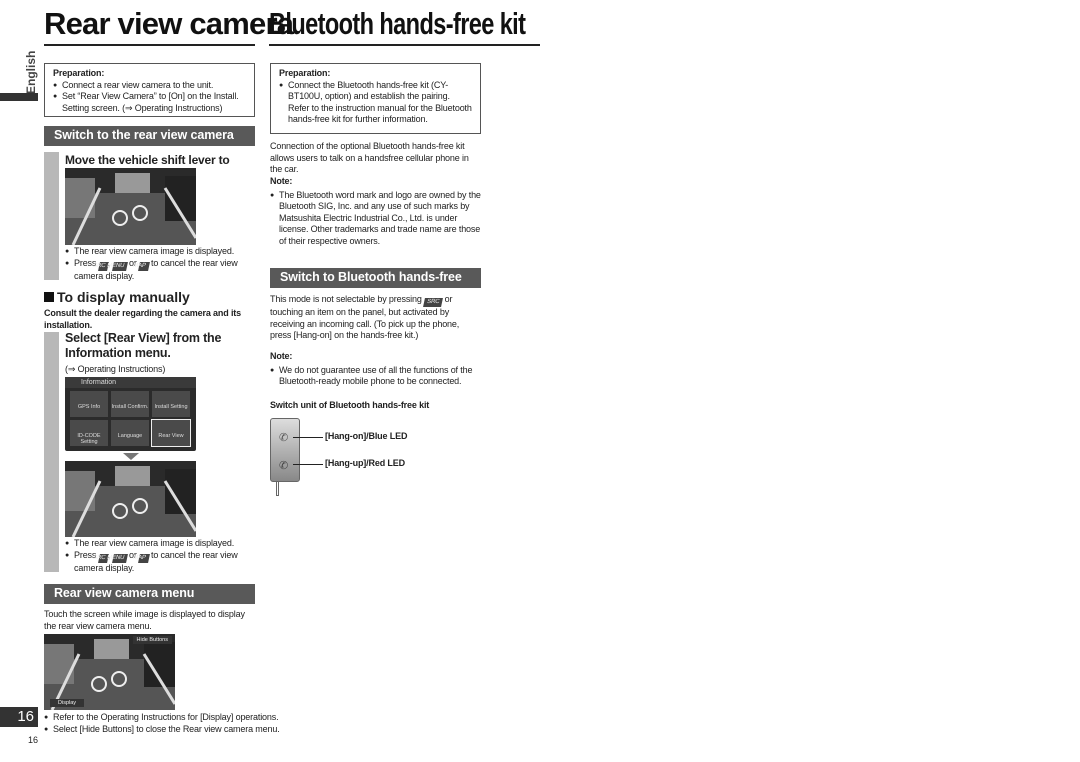  I want to click on section-header-bluetooth: Switch to Bluetooth hands-free, so click(375, 278).